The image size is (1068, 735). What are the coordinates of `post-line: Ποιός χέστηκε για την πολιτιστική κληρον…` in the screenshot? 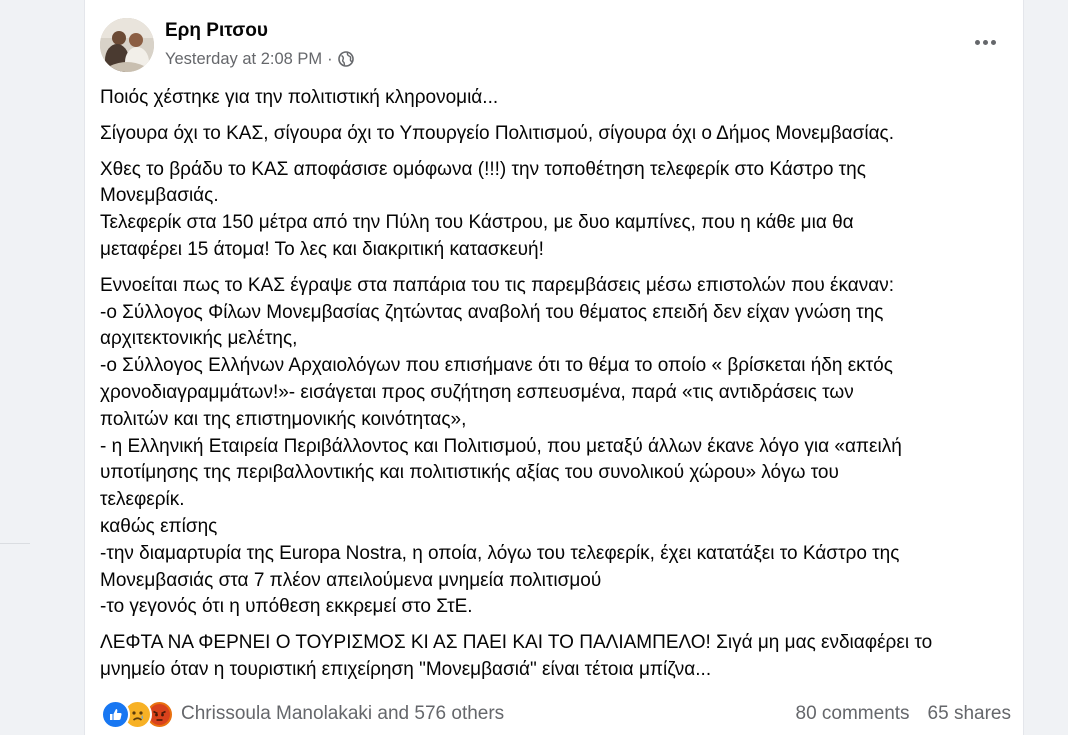 It's located at (299, 97).